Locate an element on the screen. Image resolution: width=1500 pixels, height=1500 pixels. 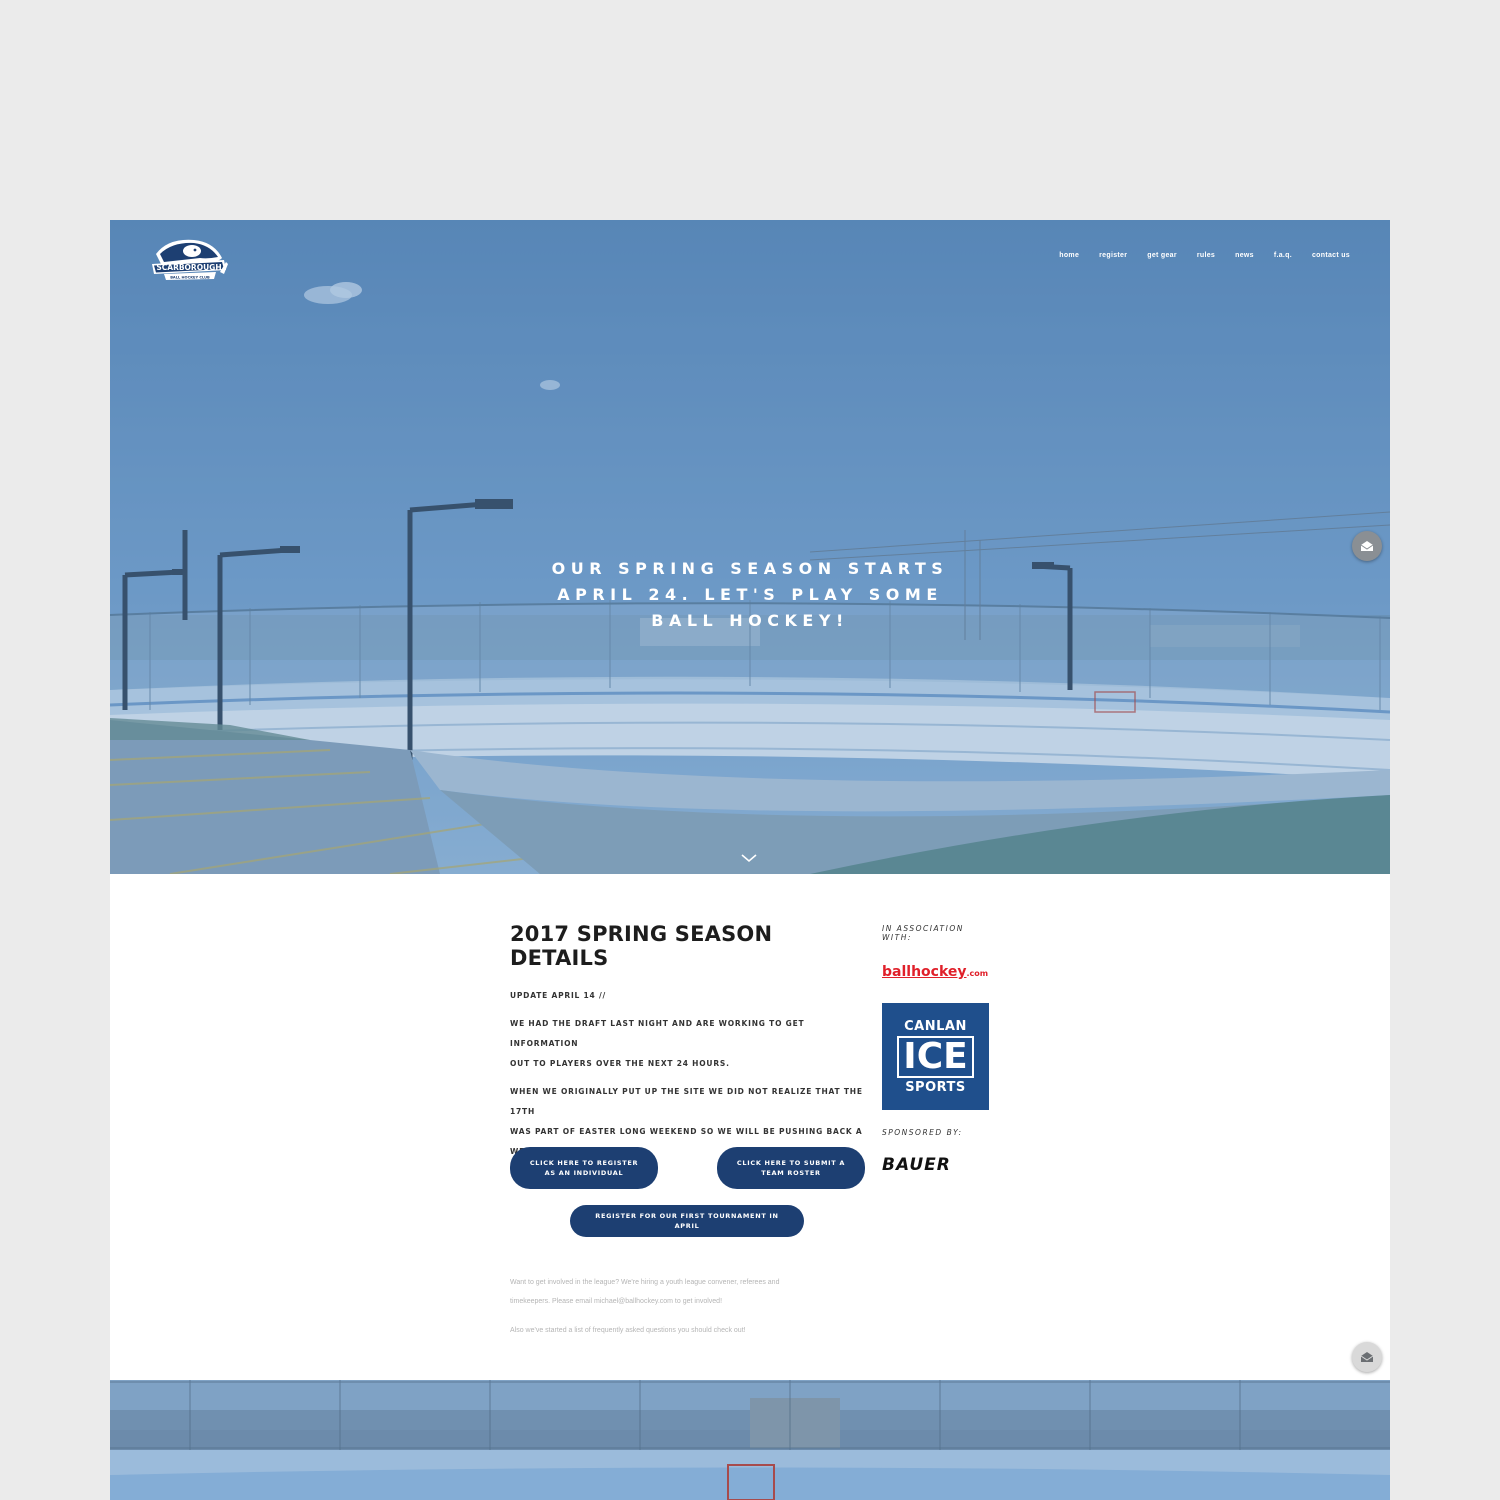
nav-faq: f.a.q. is located at coordinates (1283, 255).